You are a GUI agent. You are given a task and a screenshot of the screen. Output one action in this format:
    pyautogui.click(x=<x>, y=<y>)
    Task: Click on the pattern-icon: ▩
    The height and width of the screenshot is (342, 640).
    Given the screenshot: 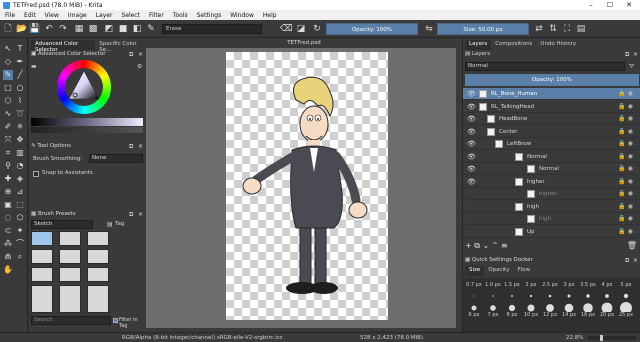 What is the action you would take?
    pyautogui.click(x=93, y=29)
    